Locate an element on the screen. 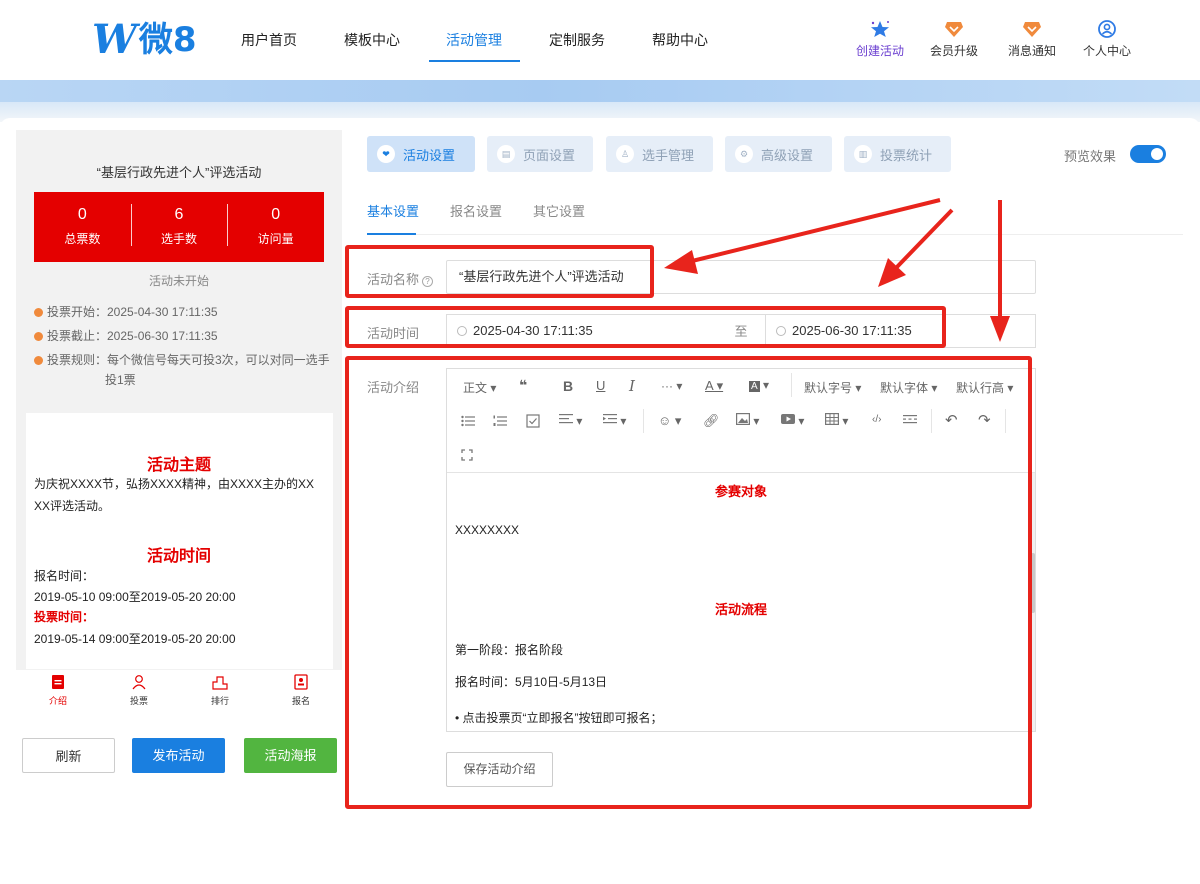  refresh-button: 刷新 is located at coordinates (68, 755).